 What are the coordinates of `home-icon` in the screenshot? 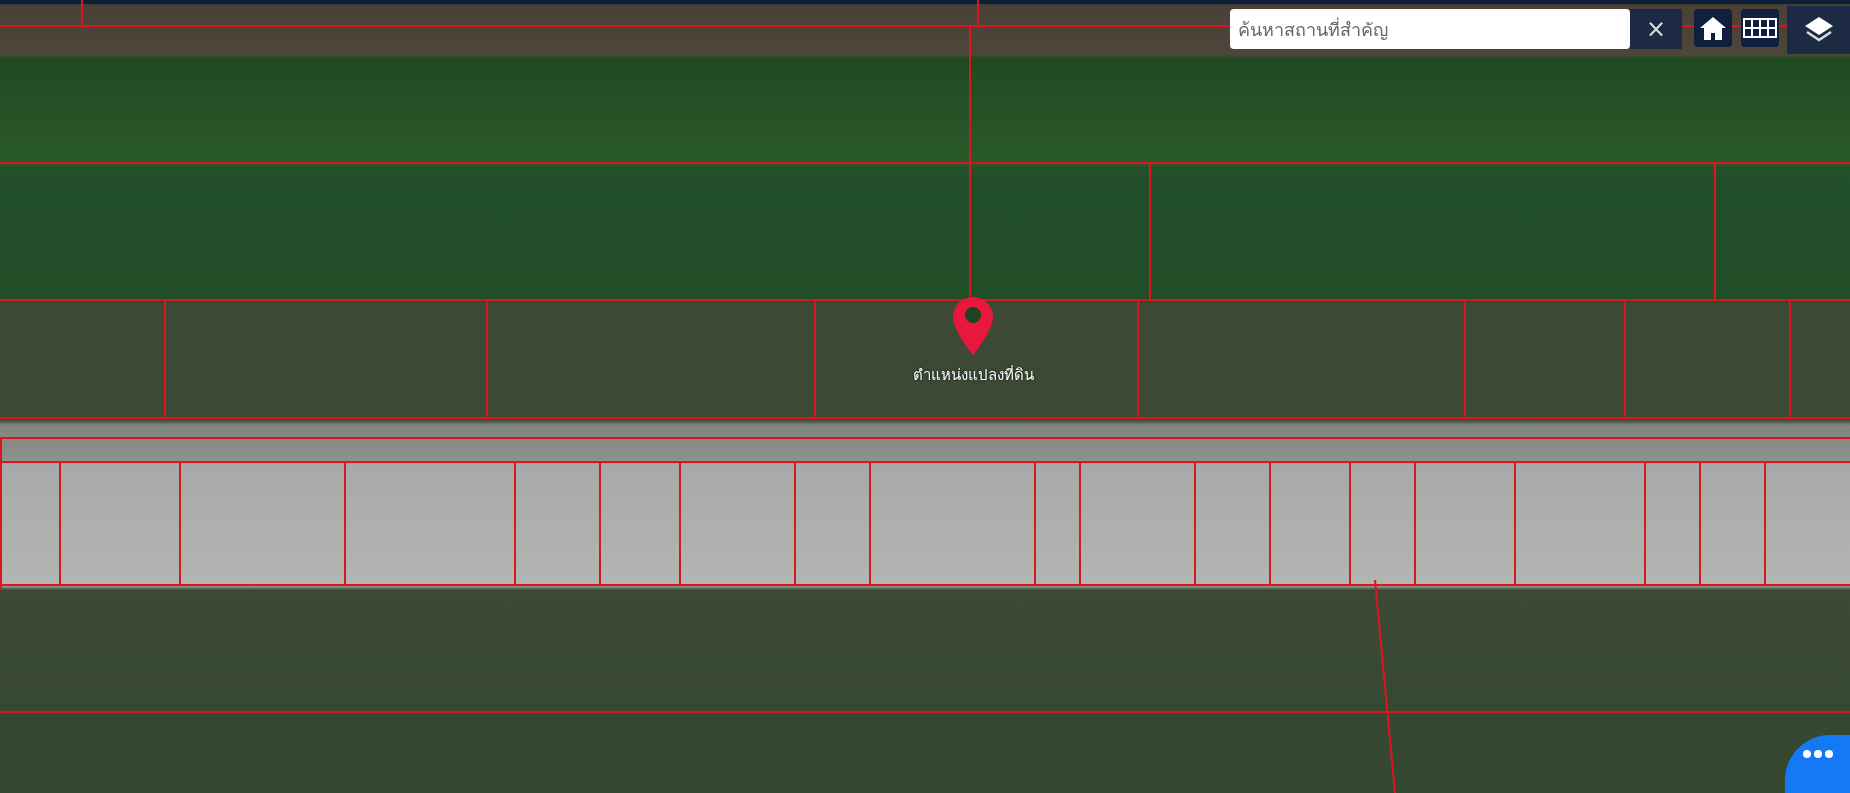 It's located at (1713, 28).